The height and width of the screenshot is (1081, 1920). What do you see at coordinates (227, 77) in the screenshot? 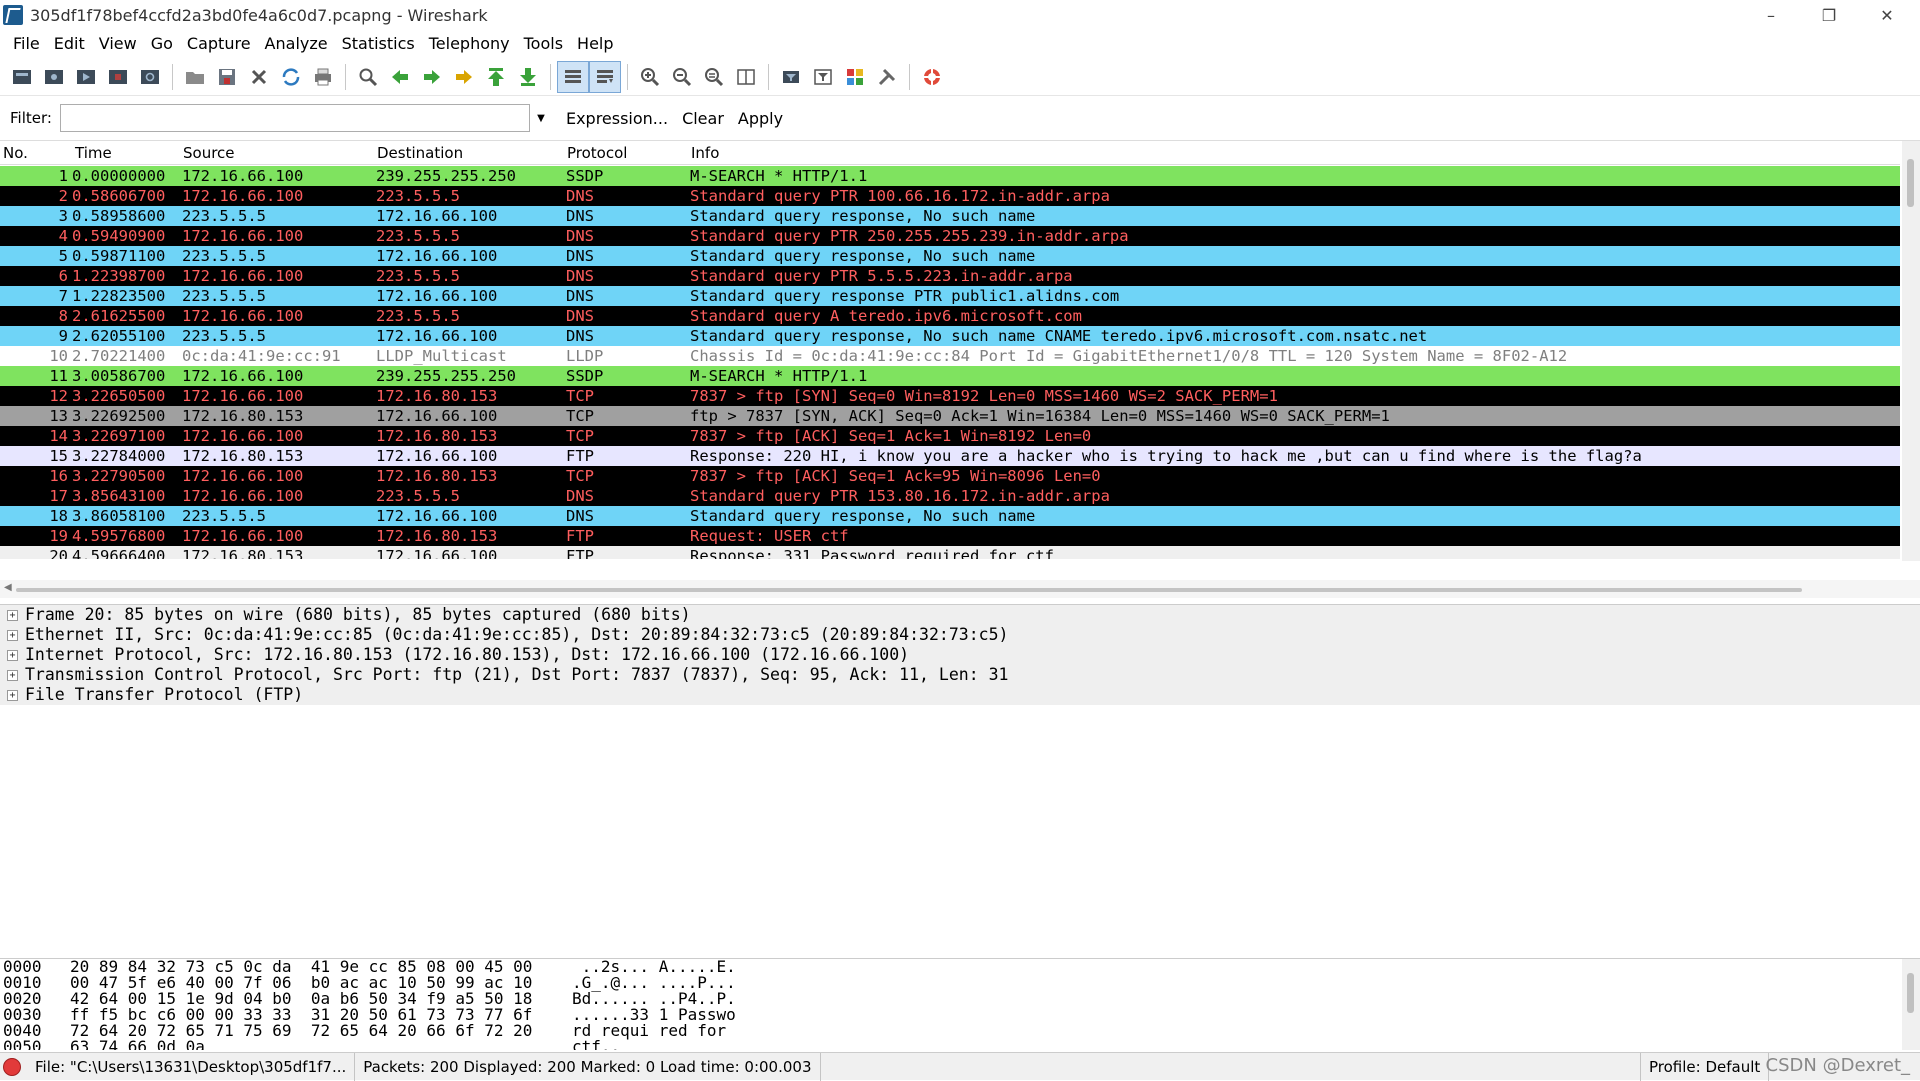
I see `save-file-icon` at bounding box center [227, 77].